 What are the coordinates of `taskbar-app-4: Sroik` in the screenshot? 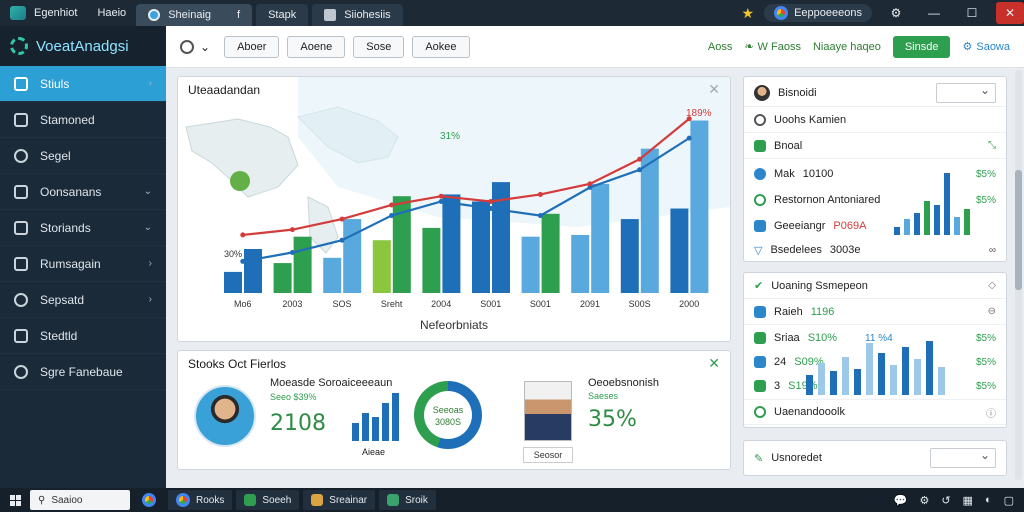 It's located at (407, 500).